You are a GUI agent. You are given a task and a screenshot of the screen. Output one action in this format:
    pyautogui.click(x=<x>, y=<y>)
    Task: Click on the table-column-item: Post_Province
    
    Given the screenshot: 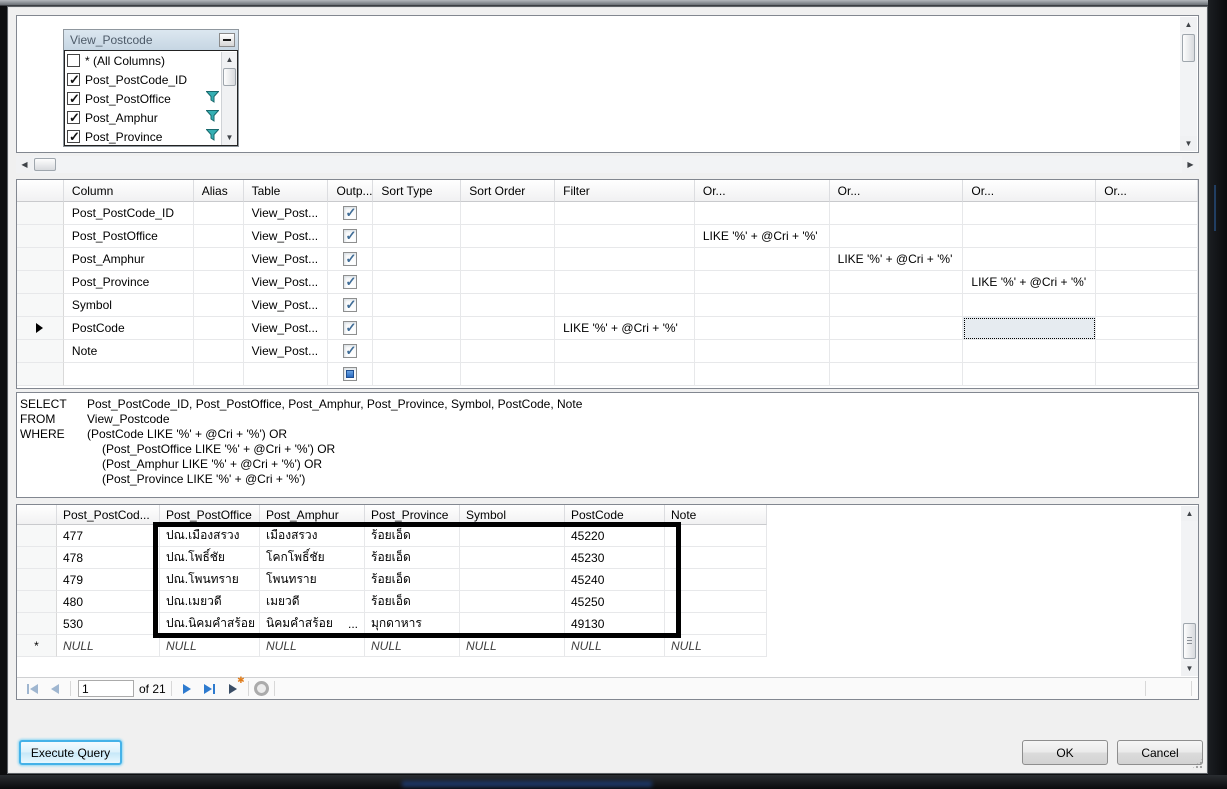 What is the action you would take?
    pyautogui.click(x=151, y=136)
    